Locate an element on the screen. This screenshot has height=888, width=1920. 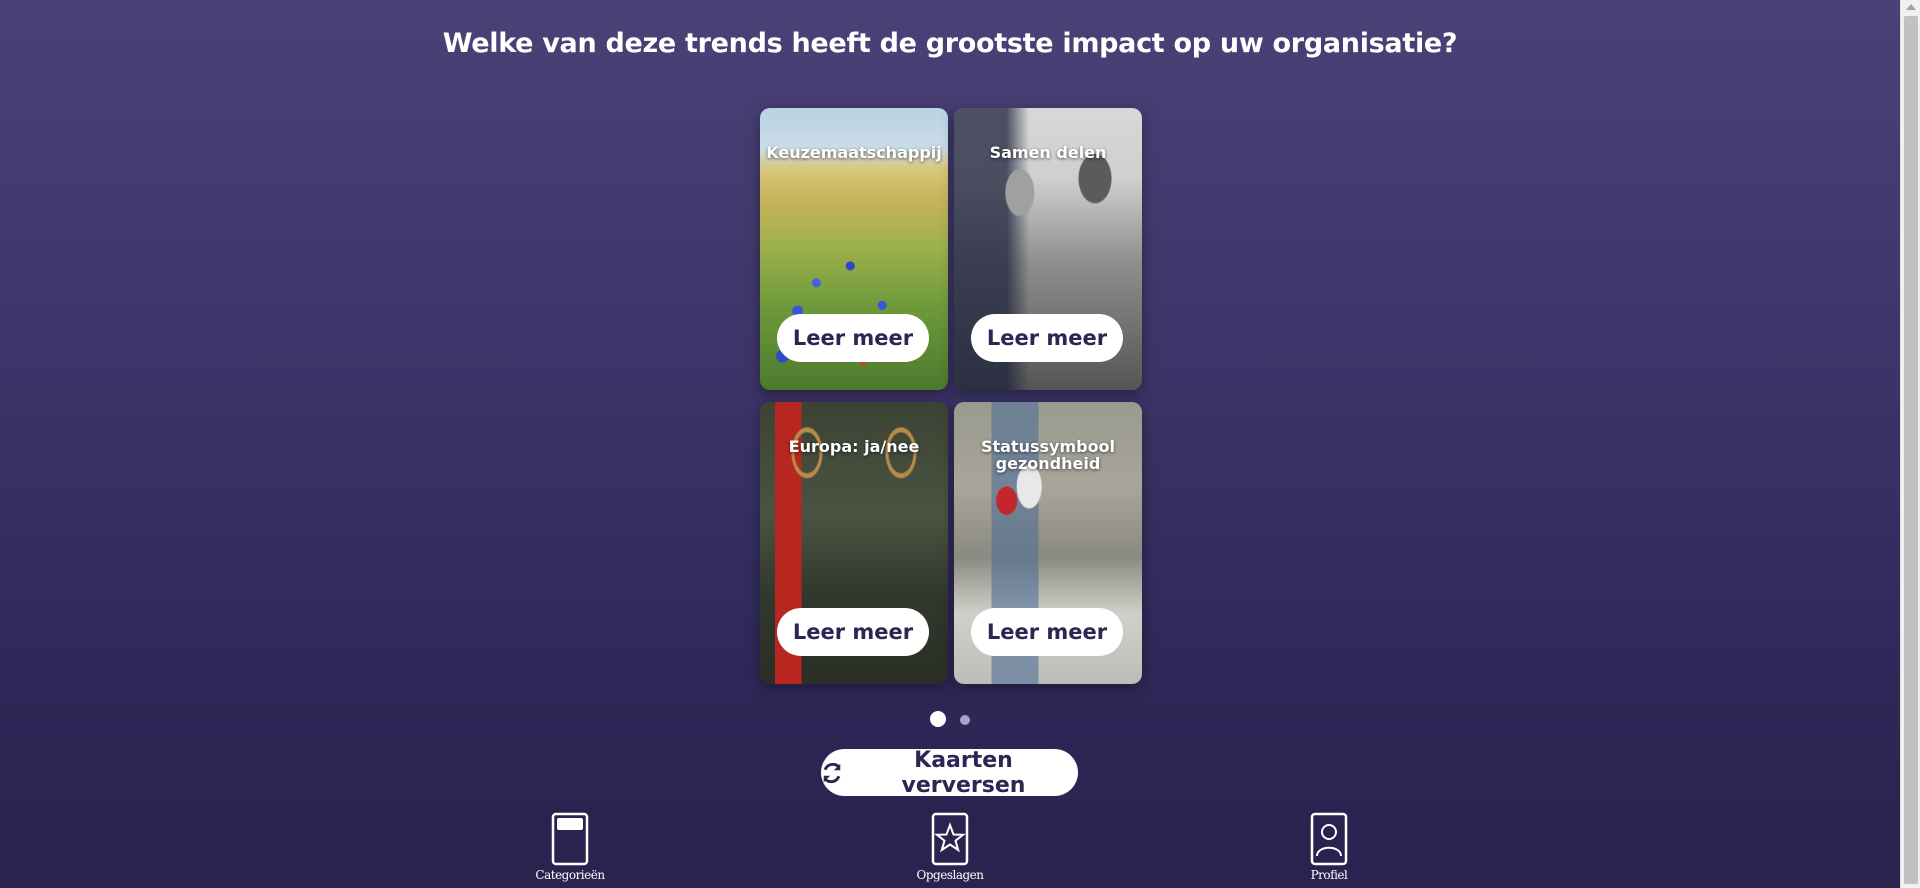
refresh-icon is located at coordinates (832, 773).